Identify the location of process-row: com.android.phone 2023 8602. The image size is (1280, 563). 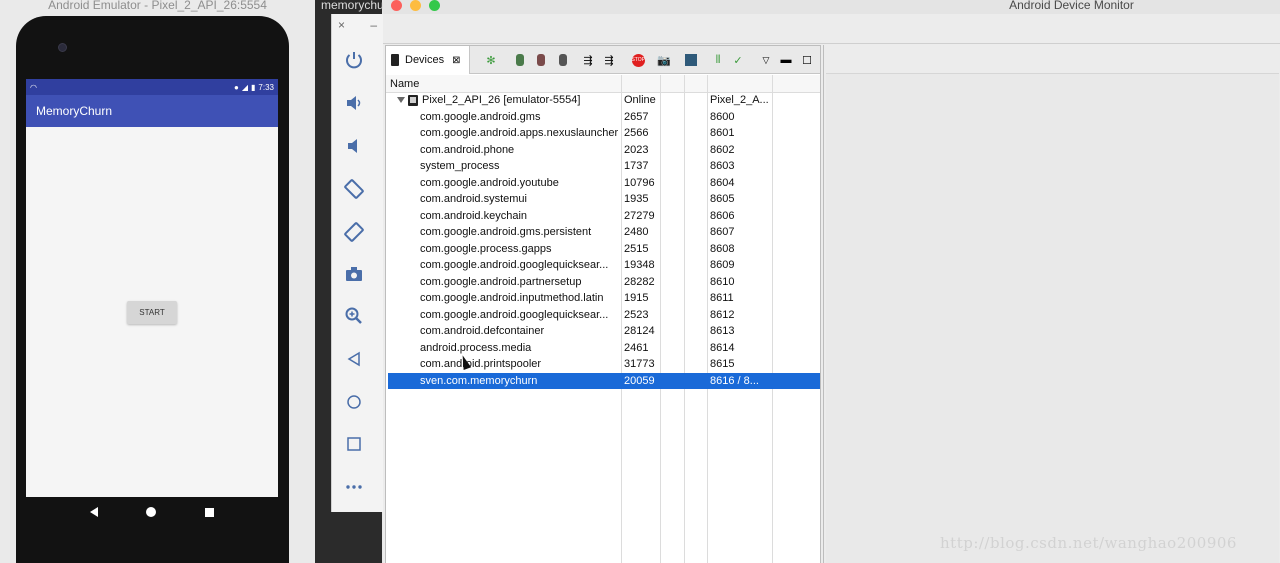
(604, 150).